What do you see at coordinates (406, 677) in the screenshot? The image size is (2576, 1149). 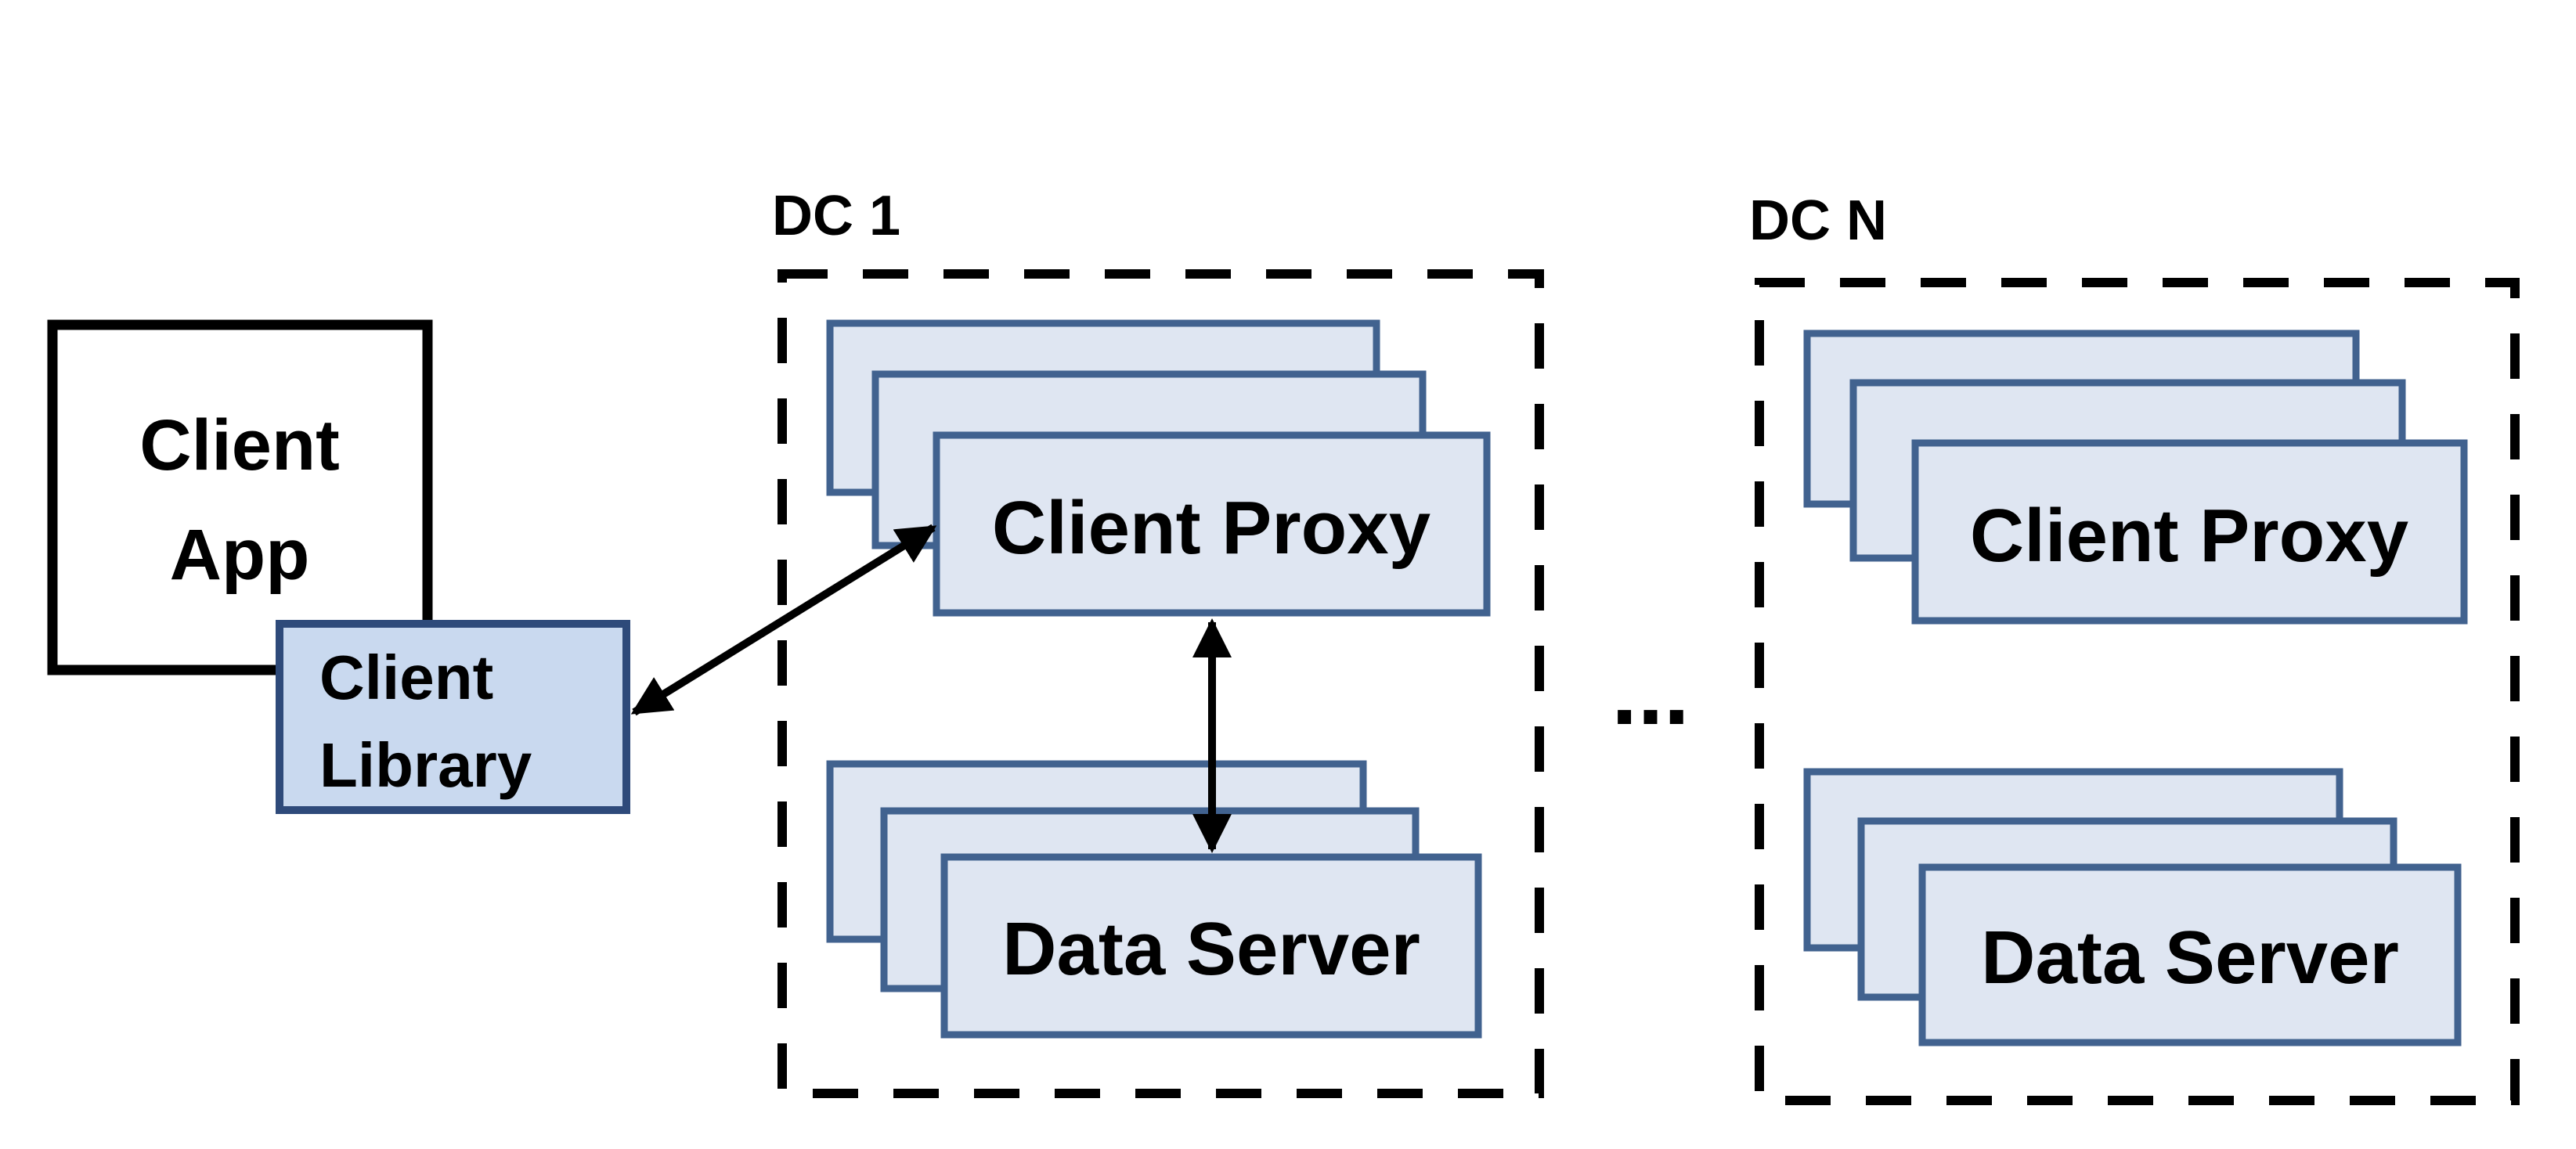 I see `client-library-label-1: Client` at bounding box center [406, 677].